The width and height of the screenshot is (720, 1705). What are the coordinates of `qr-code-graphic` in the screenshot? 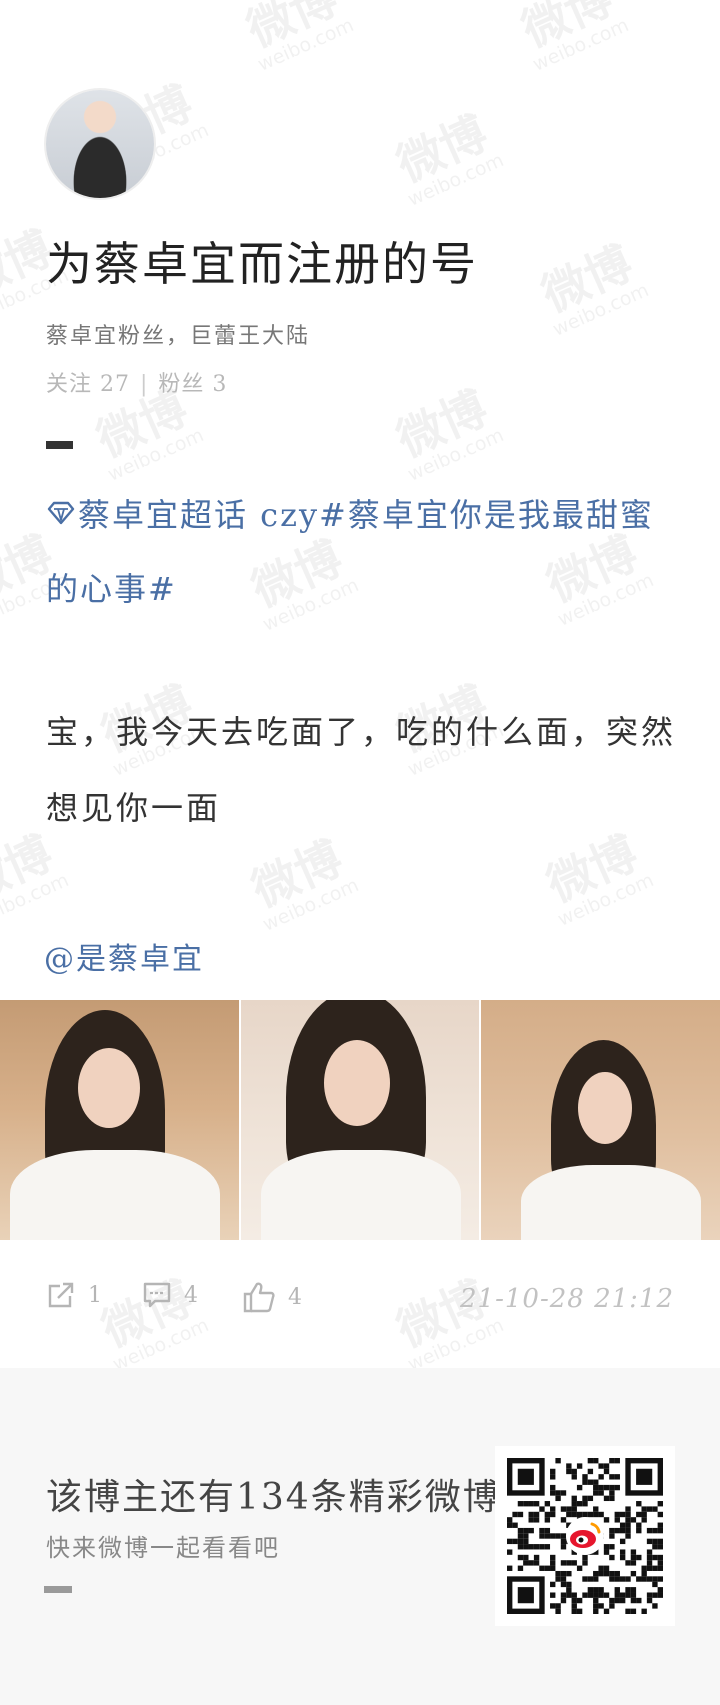 It's located at (585, 1536).